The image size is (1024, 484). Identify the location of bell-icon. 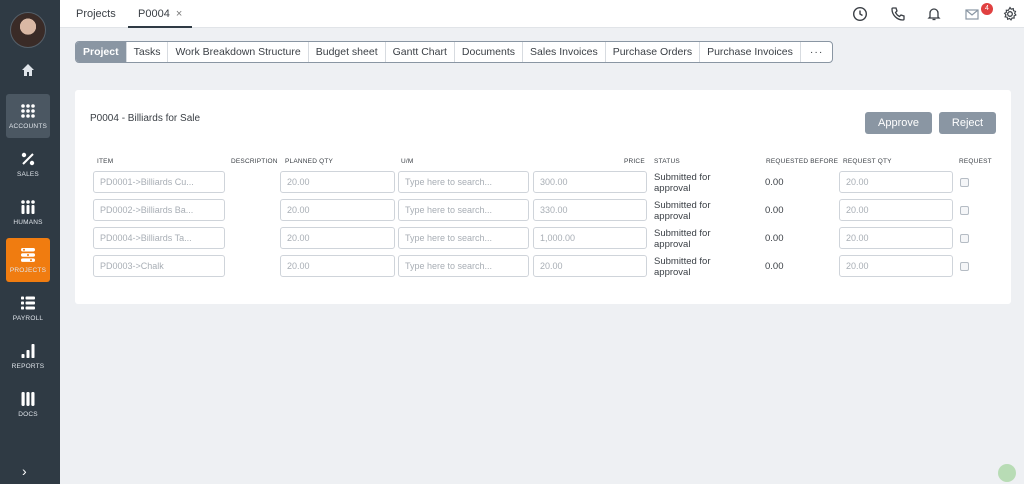
(934, 14).